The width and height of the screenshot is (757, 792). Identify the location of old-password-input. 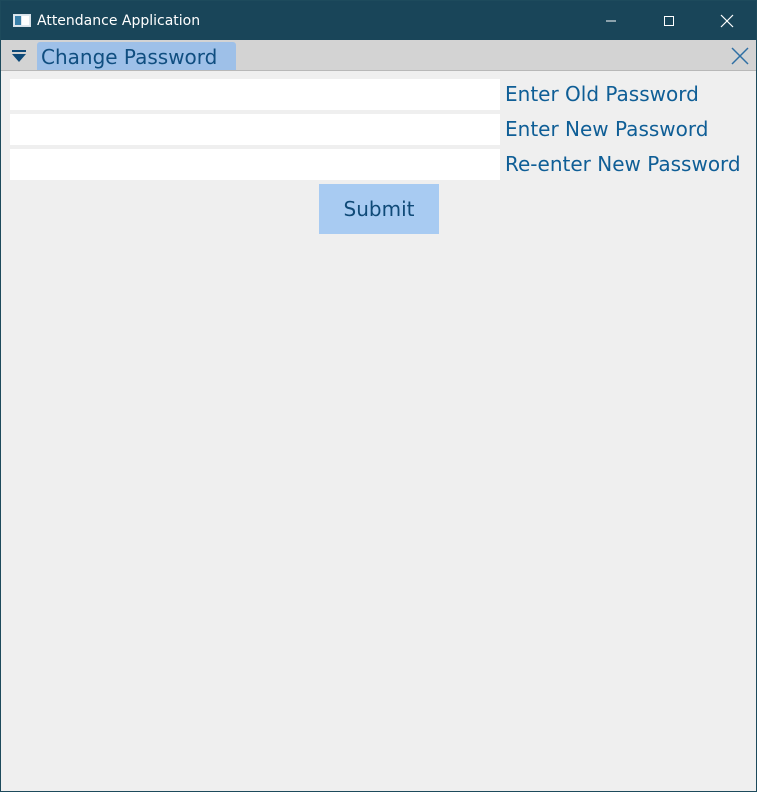
(255, 94).